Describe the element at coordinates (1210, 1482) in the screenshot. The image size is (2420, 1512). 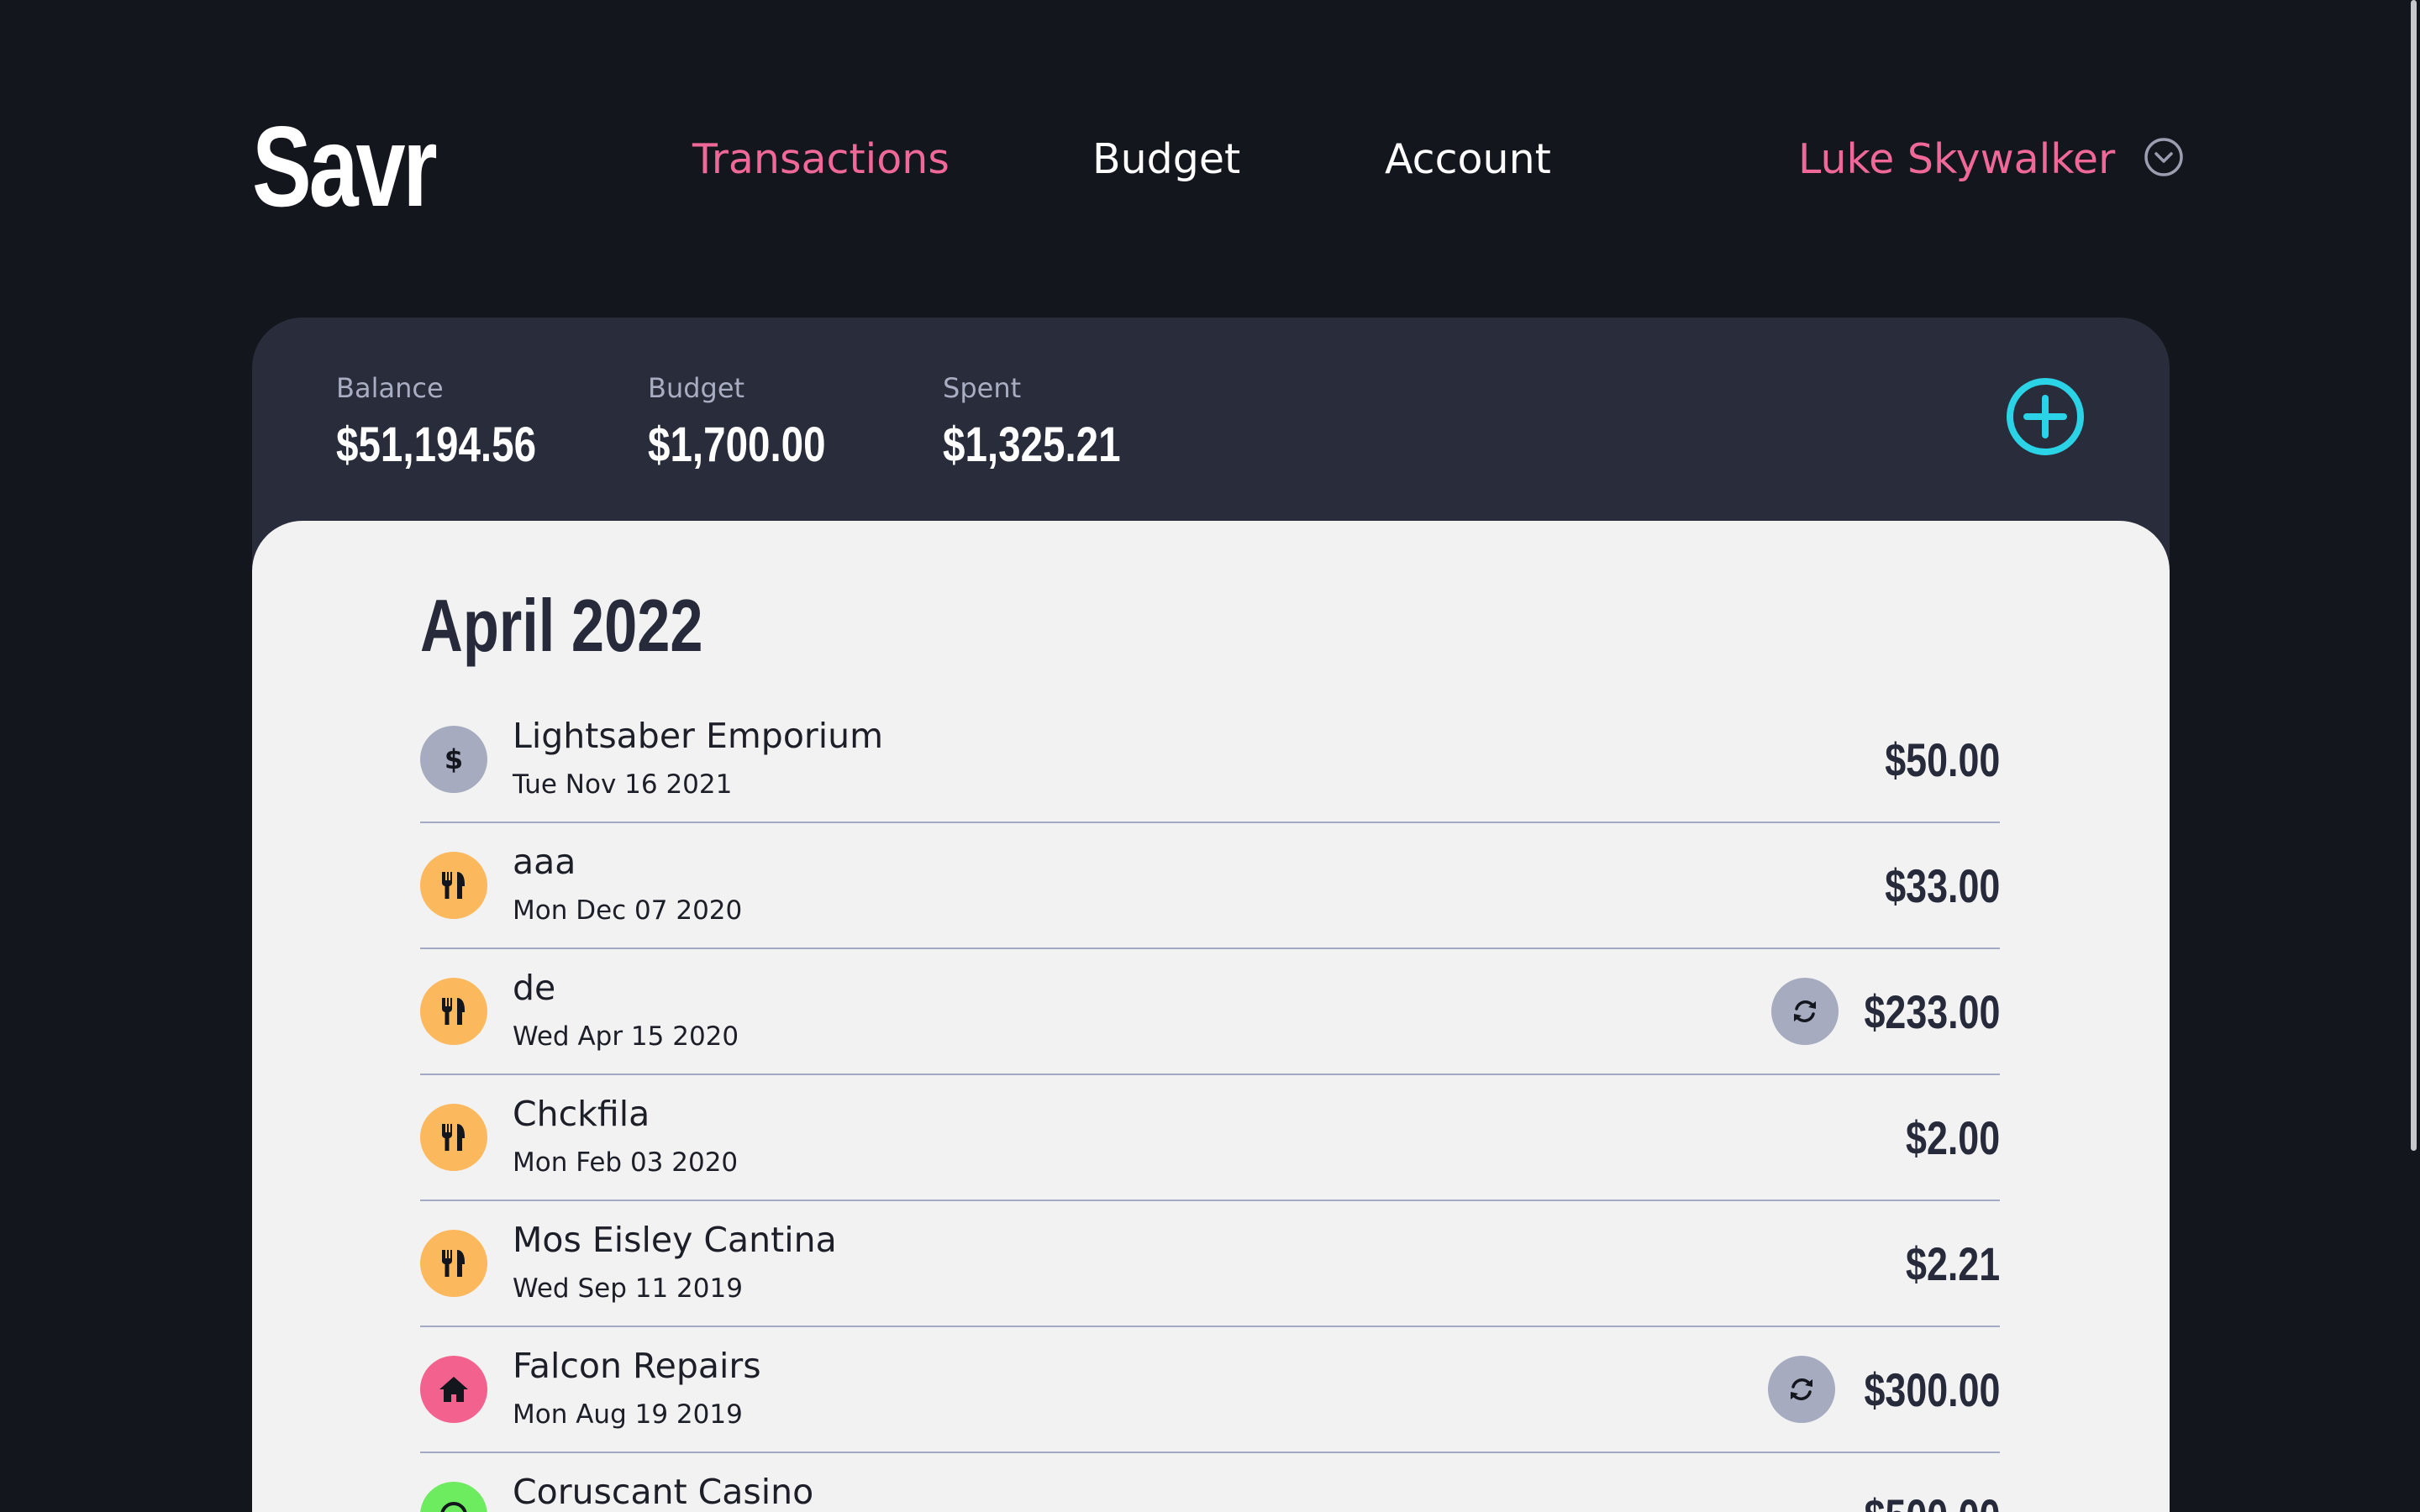
I see `transaction-row: Coruscant Casino $500.00` at that location.